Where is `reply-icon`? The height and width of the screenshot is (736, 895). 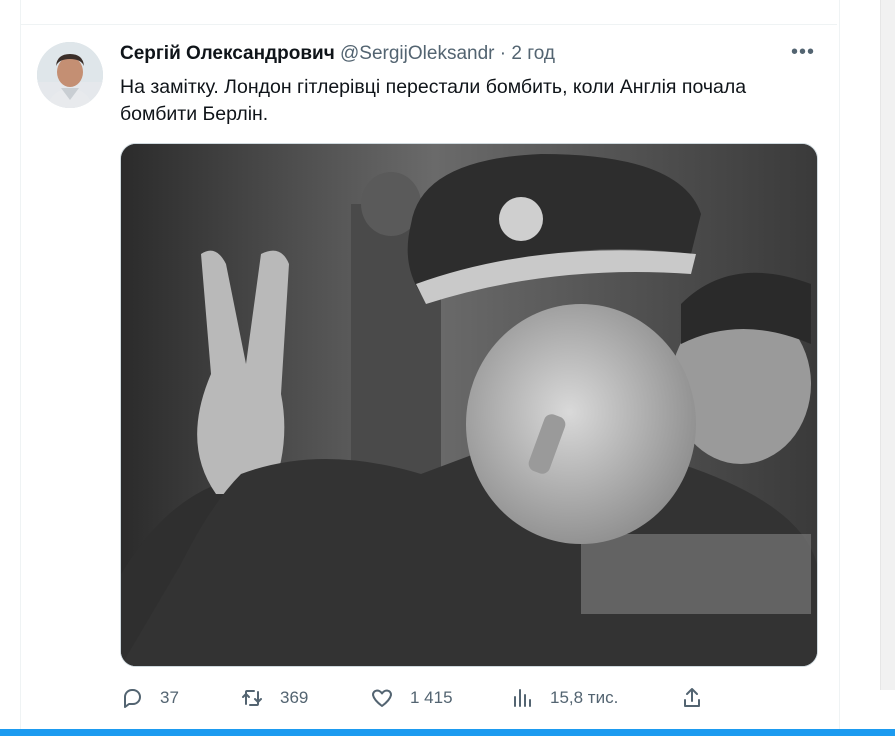 reply-icon is located at coordinates (132, 698).